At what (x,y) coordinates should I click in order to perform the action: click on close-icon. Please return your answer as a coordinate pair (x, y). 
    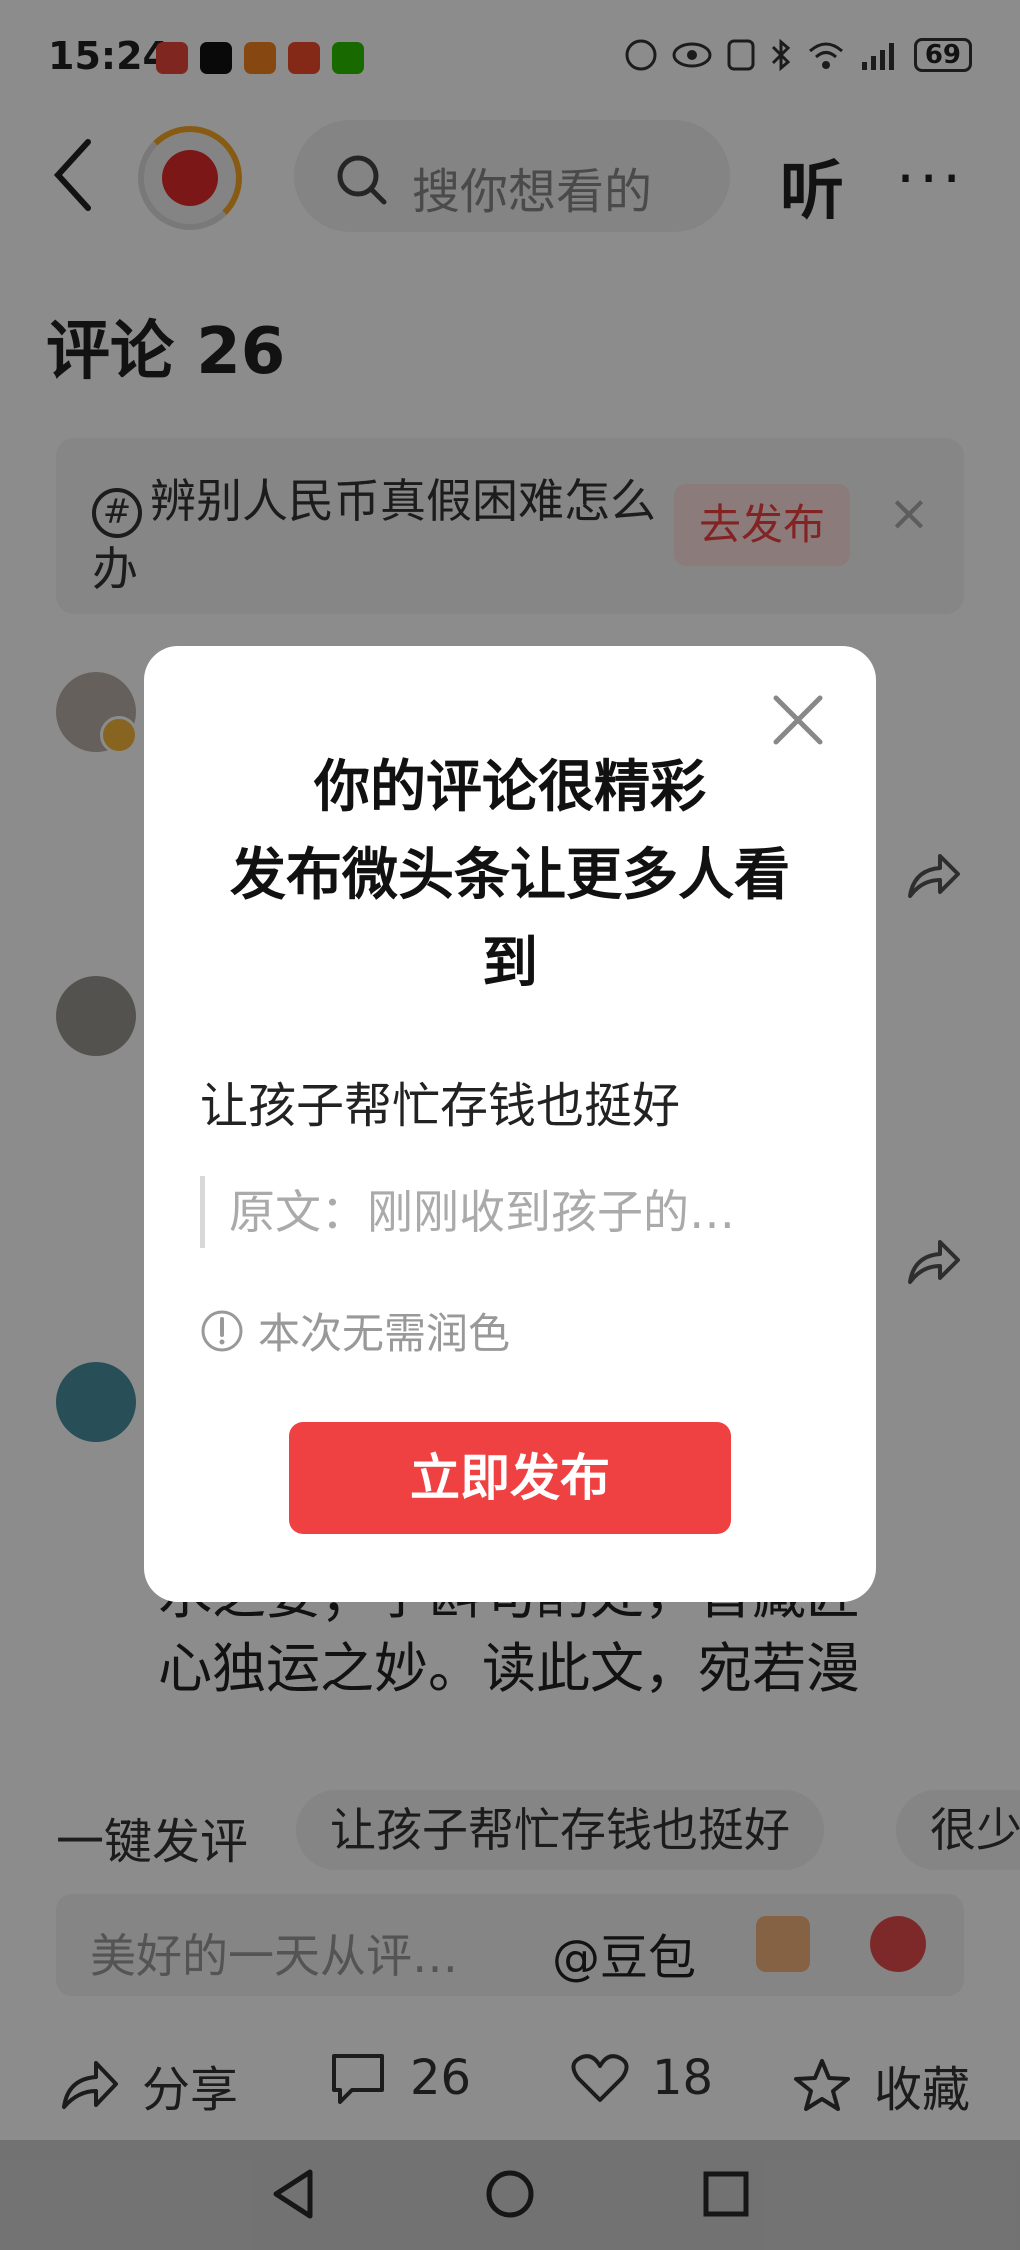
    Looking at the image, I should click on (798, 720).